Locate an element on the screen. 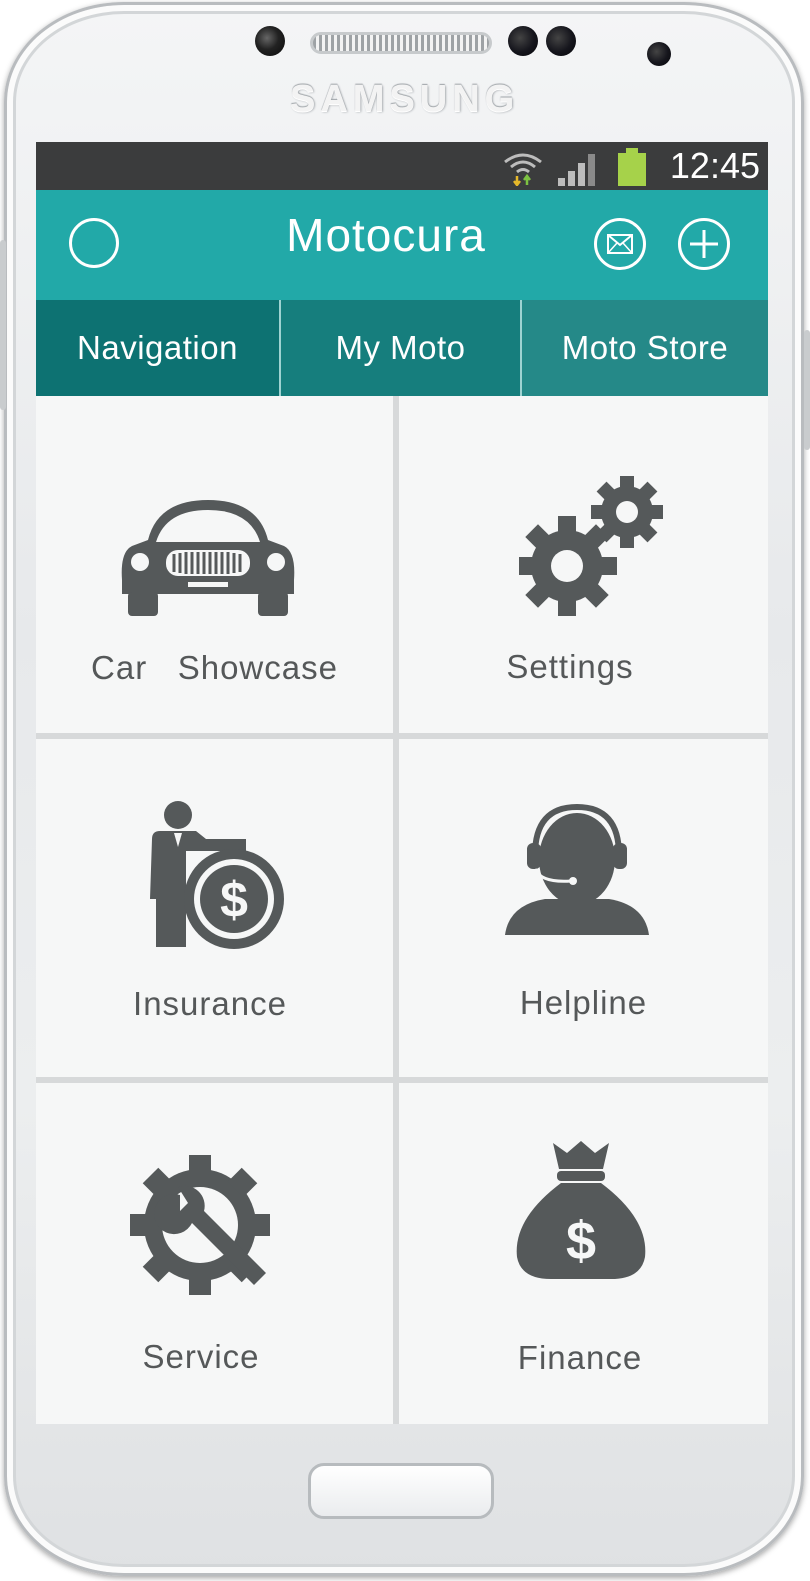 The width and height of the screenshot is (810, 1581). front-camera is located at coordinates (270, 41).